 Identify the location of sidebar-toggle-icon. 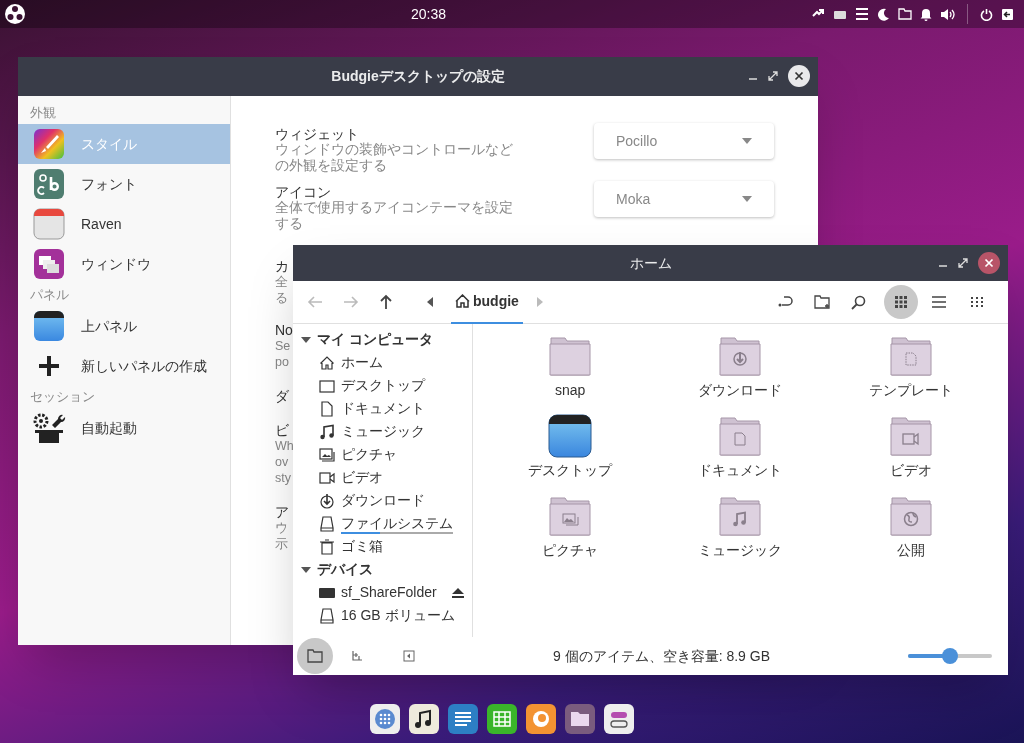
(409, 656).